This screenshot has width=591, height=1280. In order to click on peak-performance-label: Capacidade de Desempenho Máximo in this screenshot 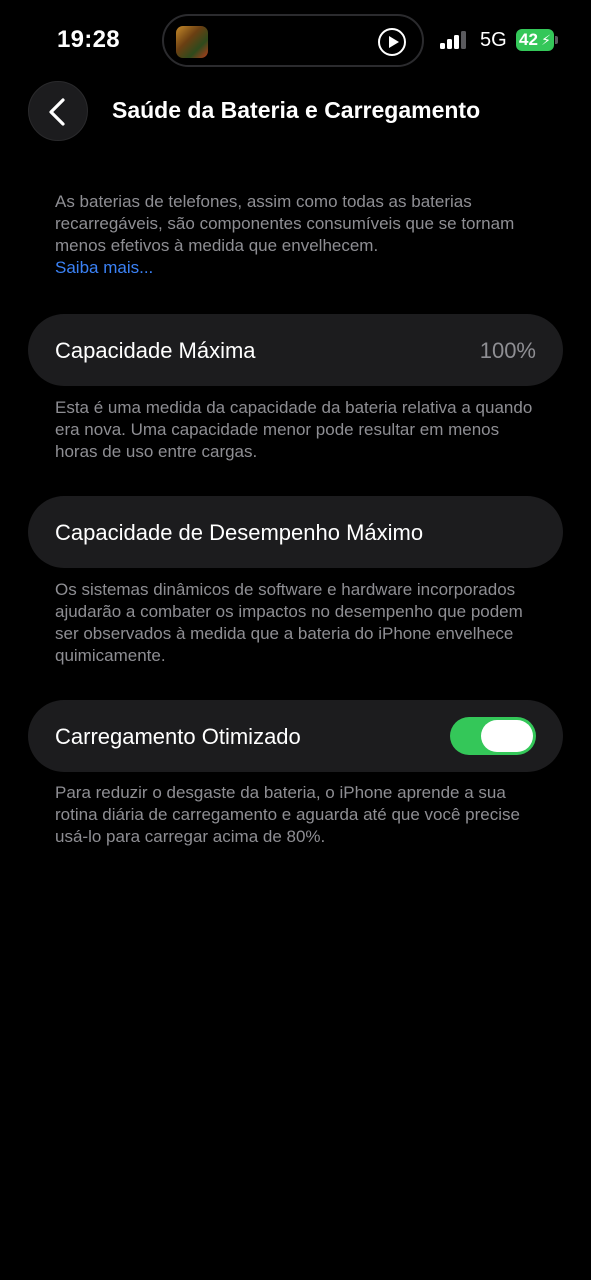, I will do `click(239, 532)`.